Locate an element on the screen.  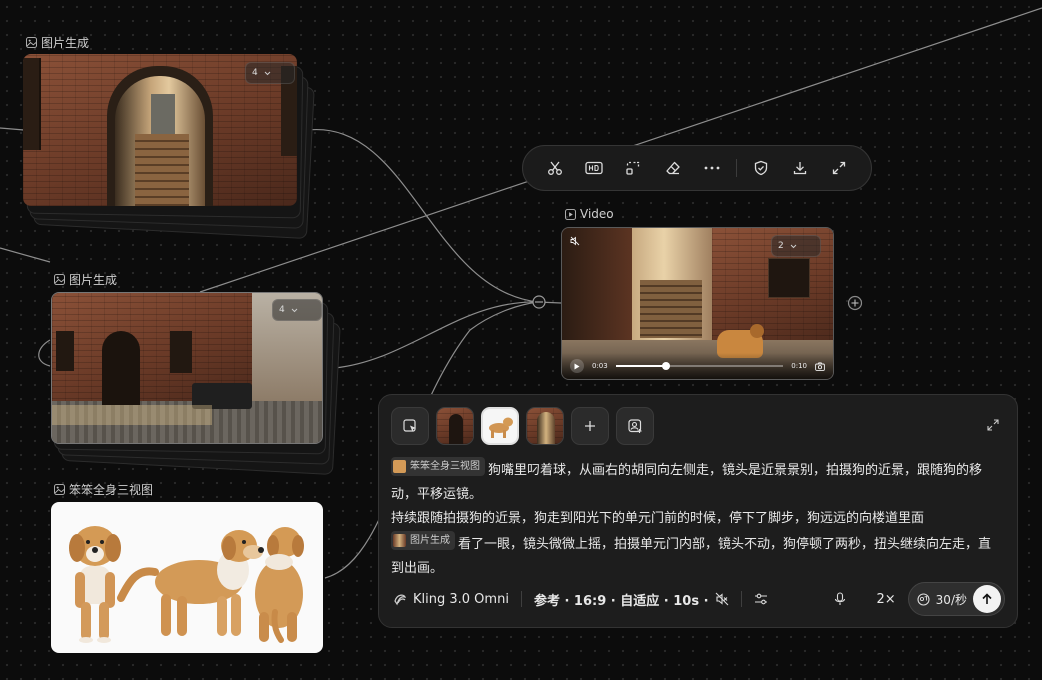
reference-label: 笨笨全身三视图 is located at coordinates (103, 489).